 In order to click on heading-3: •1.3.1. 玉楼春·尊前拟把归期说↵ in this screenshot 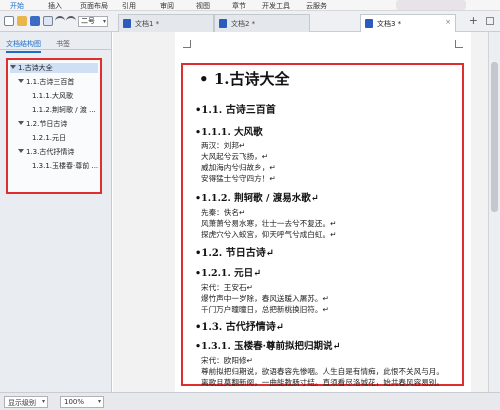, I will do `click(268, 346)`.